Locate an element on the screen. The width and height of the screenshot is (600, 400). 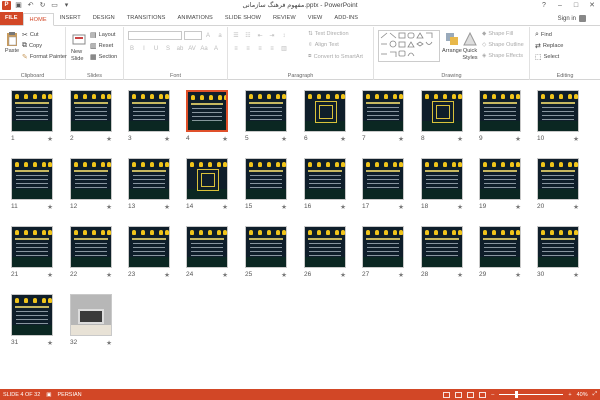
slide-thumbnail-cell: 2 ★ is located at coordinates (91, 118).